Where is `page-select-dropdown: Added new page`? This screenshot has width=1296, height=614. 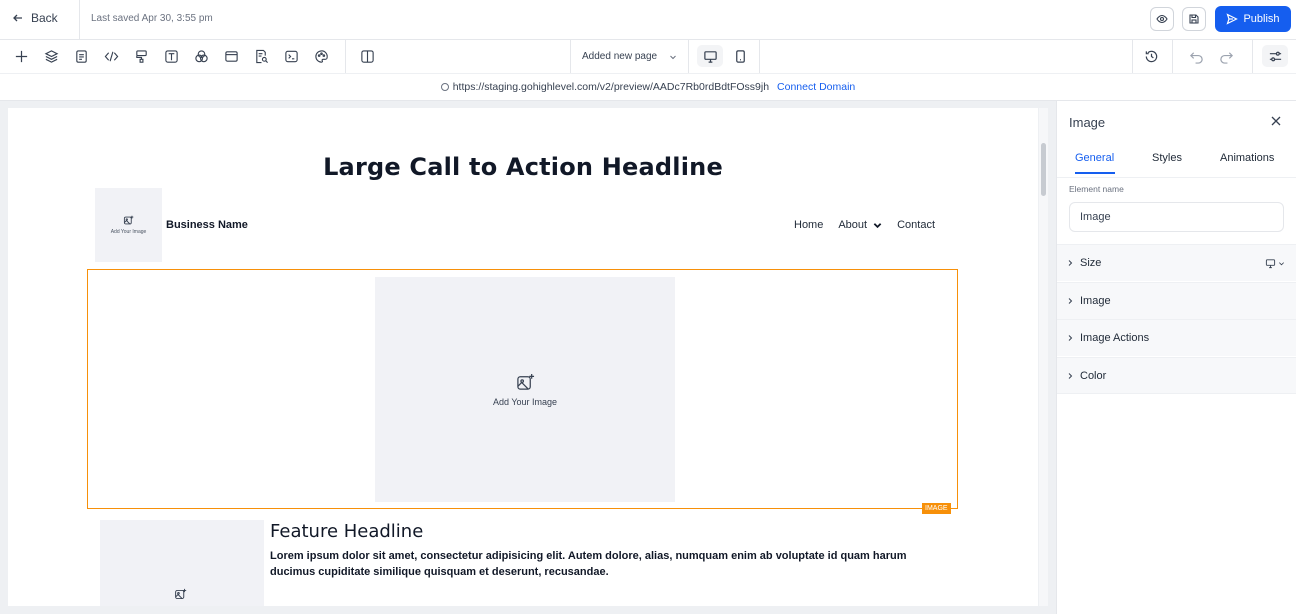
page-select-dropdown: Added new page is located at coordinates (629, 56).